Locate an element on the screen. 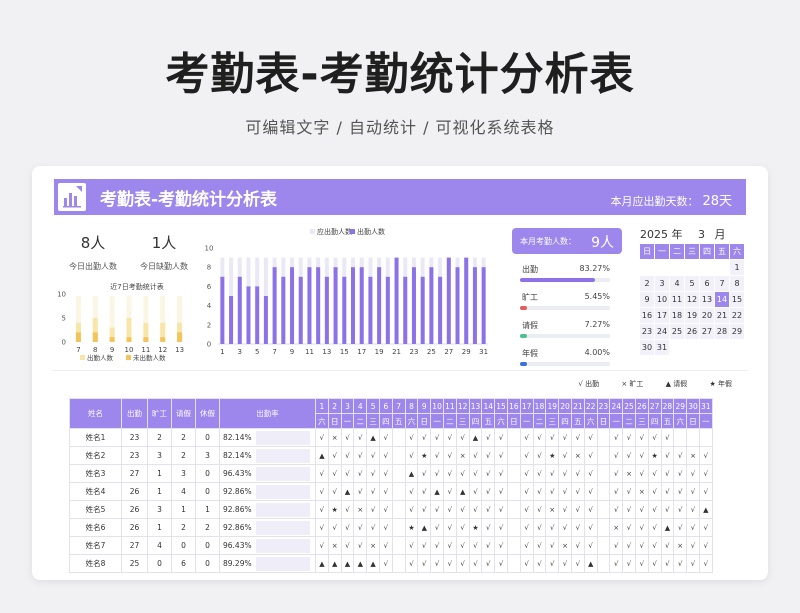 This screenshot has height=613, width=800. cell-absent: 0 is located at coordinates (159, 563).